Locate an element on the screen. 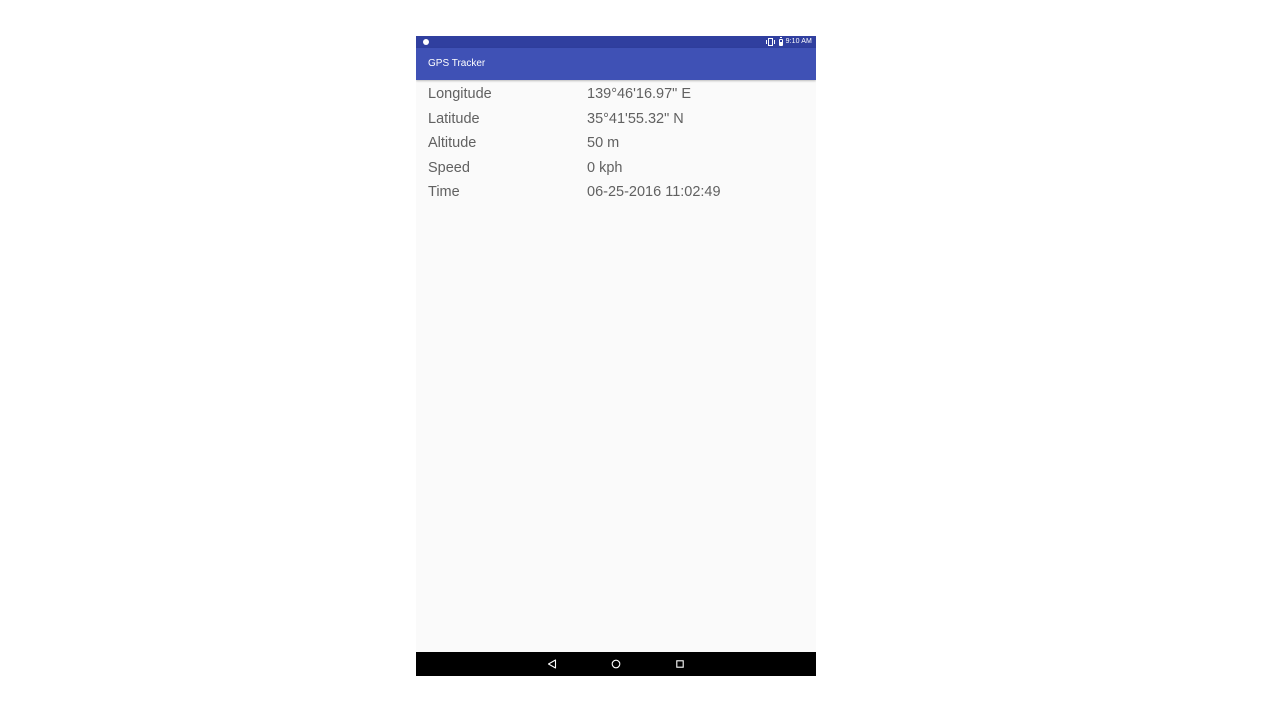 Image resolution: width=1280 pixels, height=720 pixels. speed-row: Speed 0 kph is located at coordinates (616, 168).